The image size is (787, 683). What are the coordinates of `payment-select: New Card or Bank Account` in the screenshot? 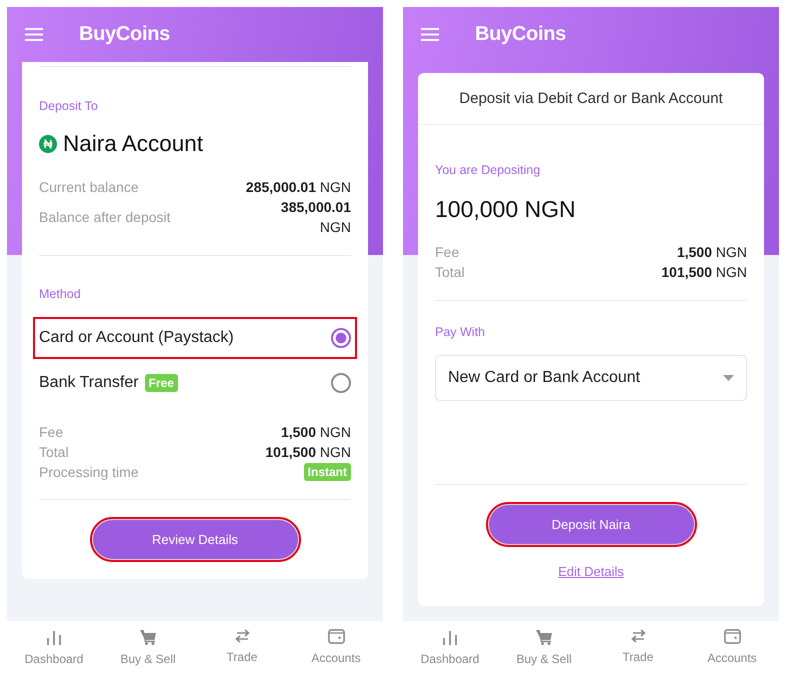 It's located at (591, 378).